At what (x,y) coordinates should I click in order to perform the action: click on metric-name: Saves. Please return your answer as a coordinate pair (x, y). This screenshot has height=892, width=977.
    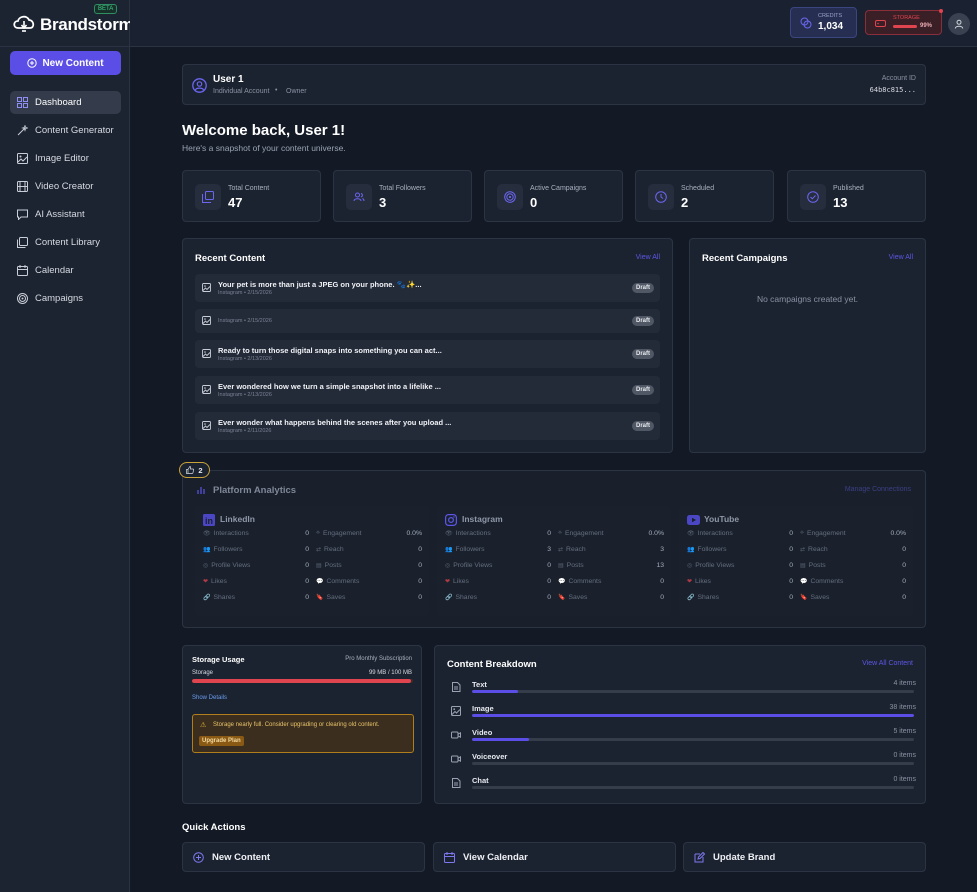
    Looking at the image, I should click on (578, 597).